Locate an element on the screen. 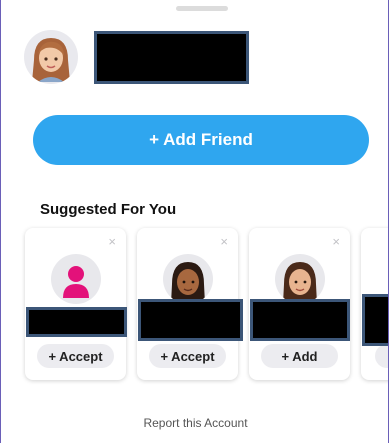 The image size is (389, 443). default-avatar-icon is located at coordinates (76, 279).